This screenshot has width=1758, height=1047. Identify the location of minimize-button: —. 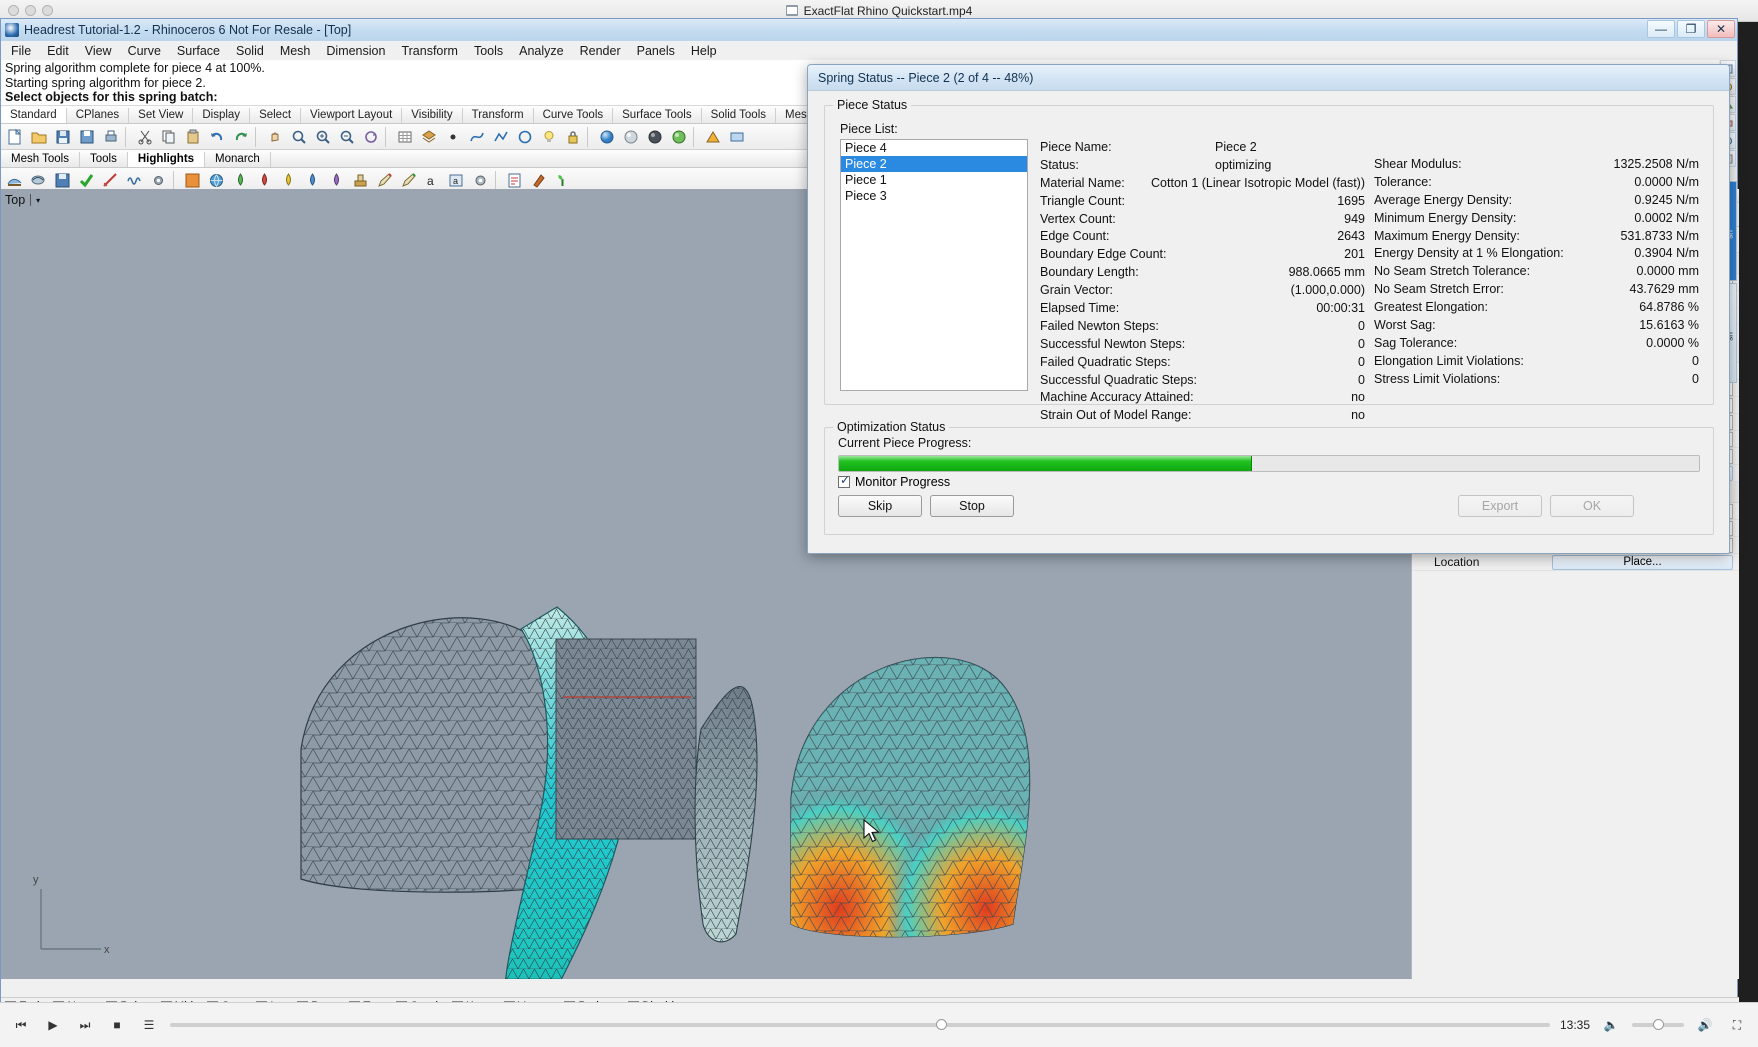
(1661, 29).